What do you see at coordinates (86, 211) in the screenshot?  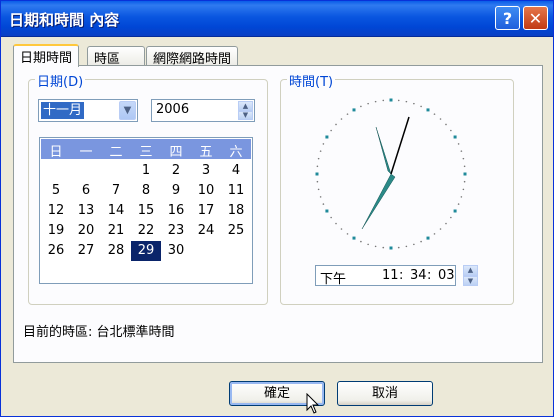 I see `calendar-day: 13` at bounding box center [86, 211].